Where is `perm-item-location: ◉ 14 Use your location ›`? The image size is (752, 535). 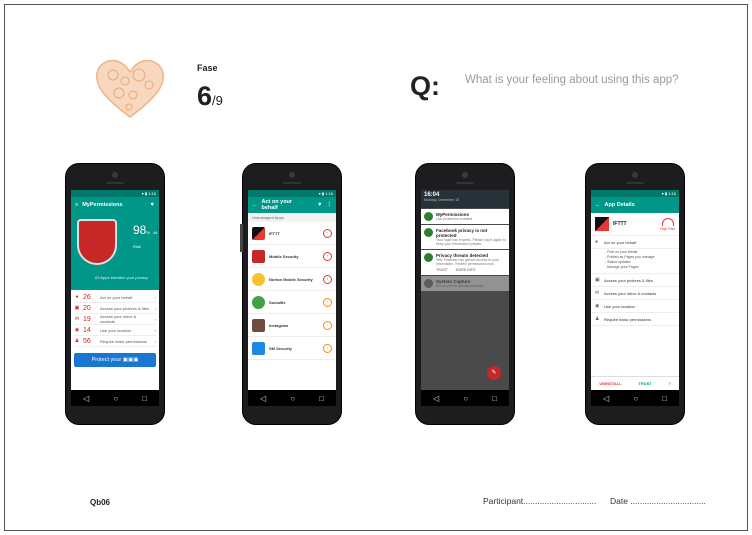
perm-item-location: ◉ 14 Use your location › is located at coordinates (115, 330).